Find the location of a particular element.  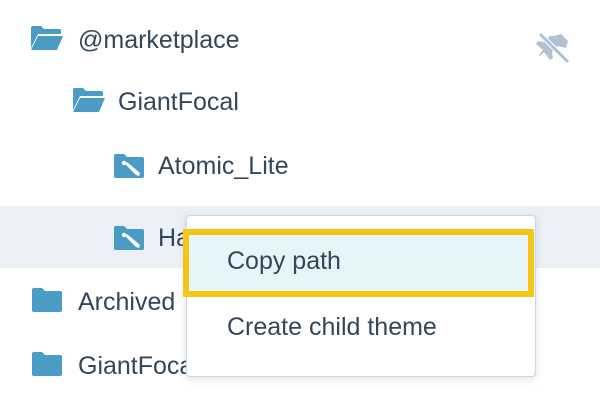

tree-item-label: Archived is located at coordinates (127, 302).